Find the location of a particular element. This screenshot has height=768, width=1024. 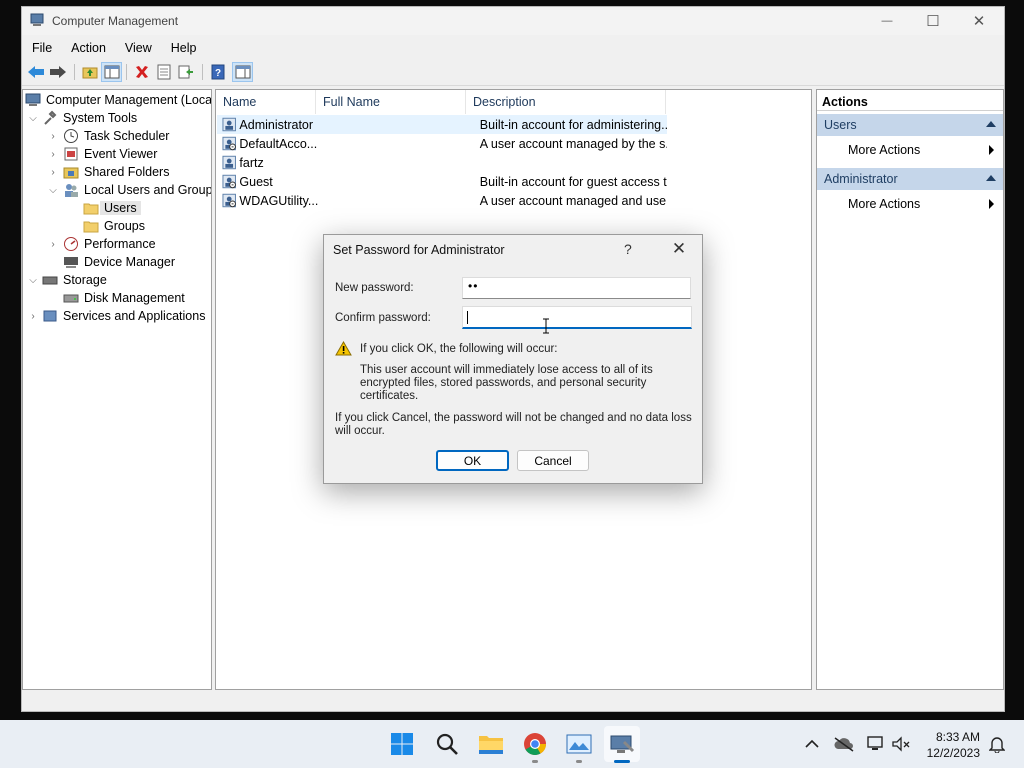

photos-app-button is located at coordinates (579, 744).